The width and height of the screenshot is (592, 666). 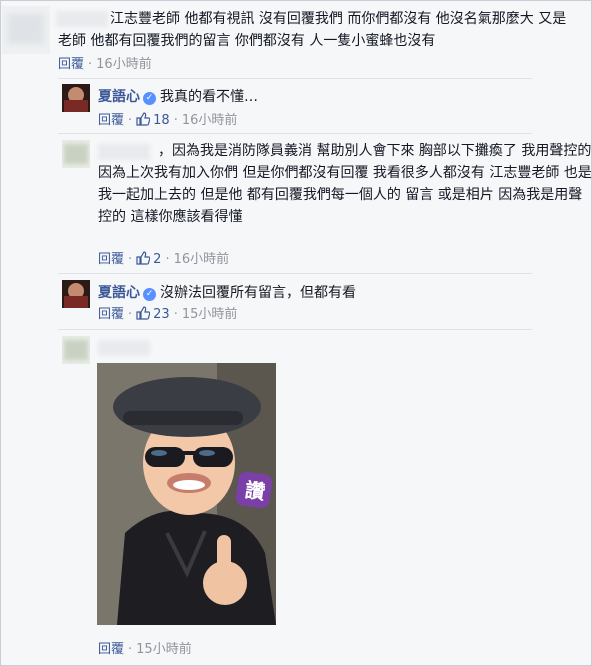 I want to click on reply-meta: 回覆 · 23 · 15小時前, so click(x=168, y=314).